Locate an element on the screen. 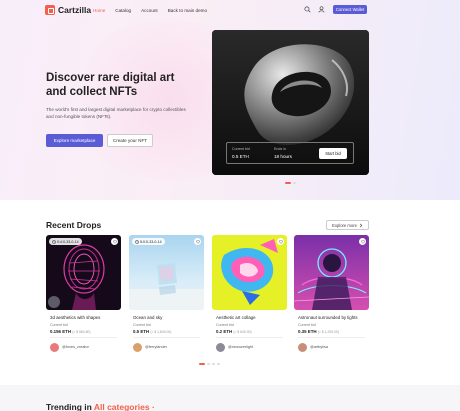 This screenshot has width=460, height=411. nft-price: 0.5 ETH (≈ $ 1,840.00) is located at coordinates (152, 331).